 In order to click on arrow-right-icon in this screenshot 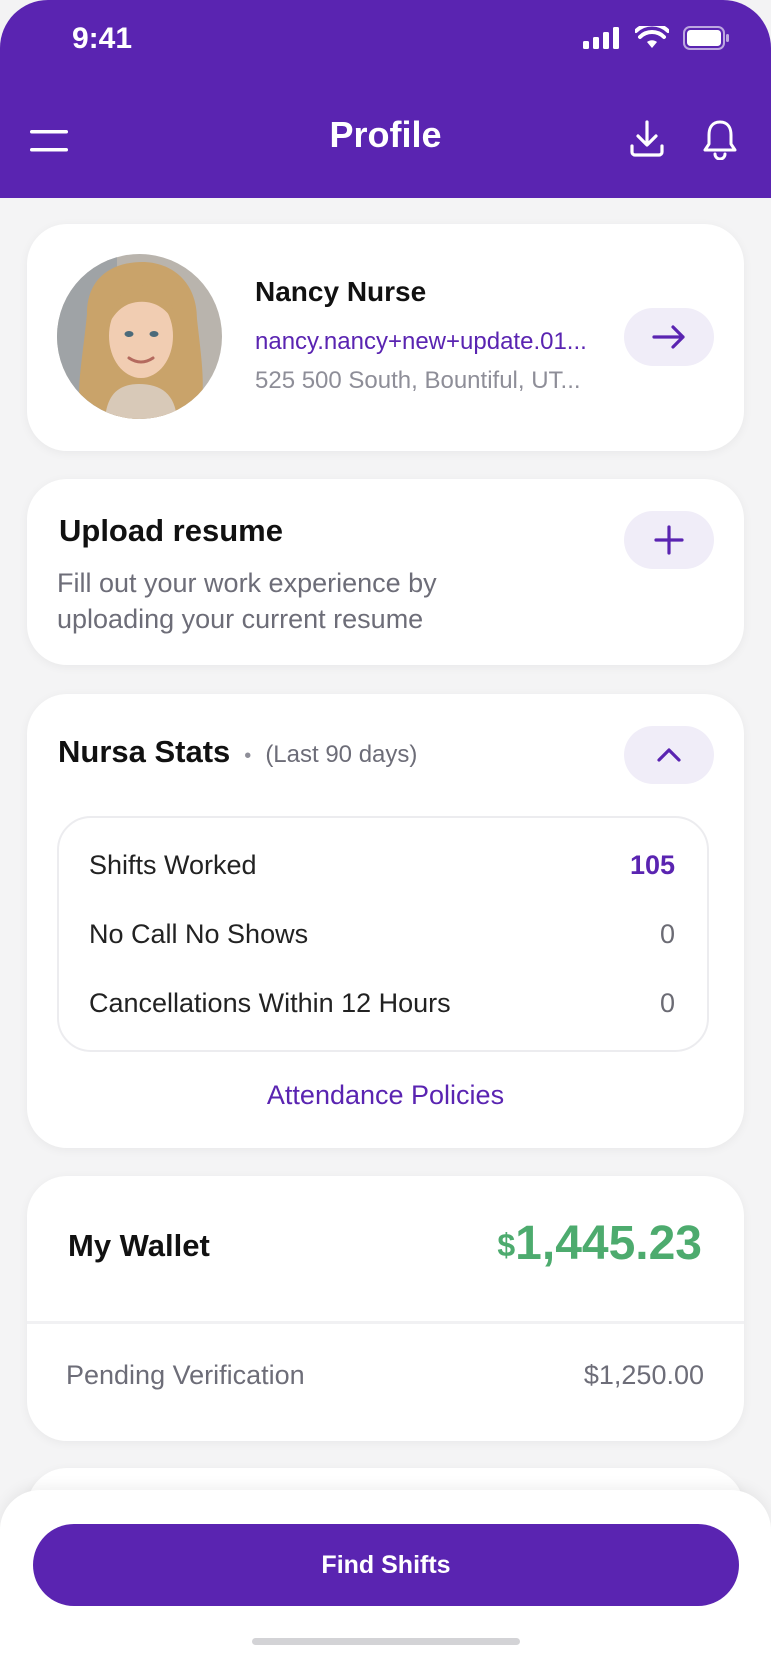, I will do `click(668, 337)`.